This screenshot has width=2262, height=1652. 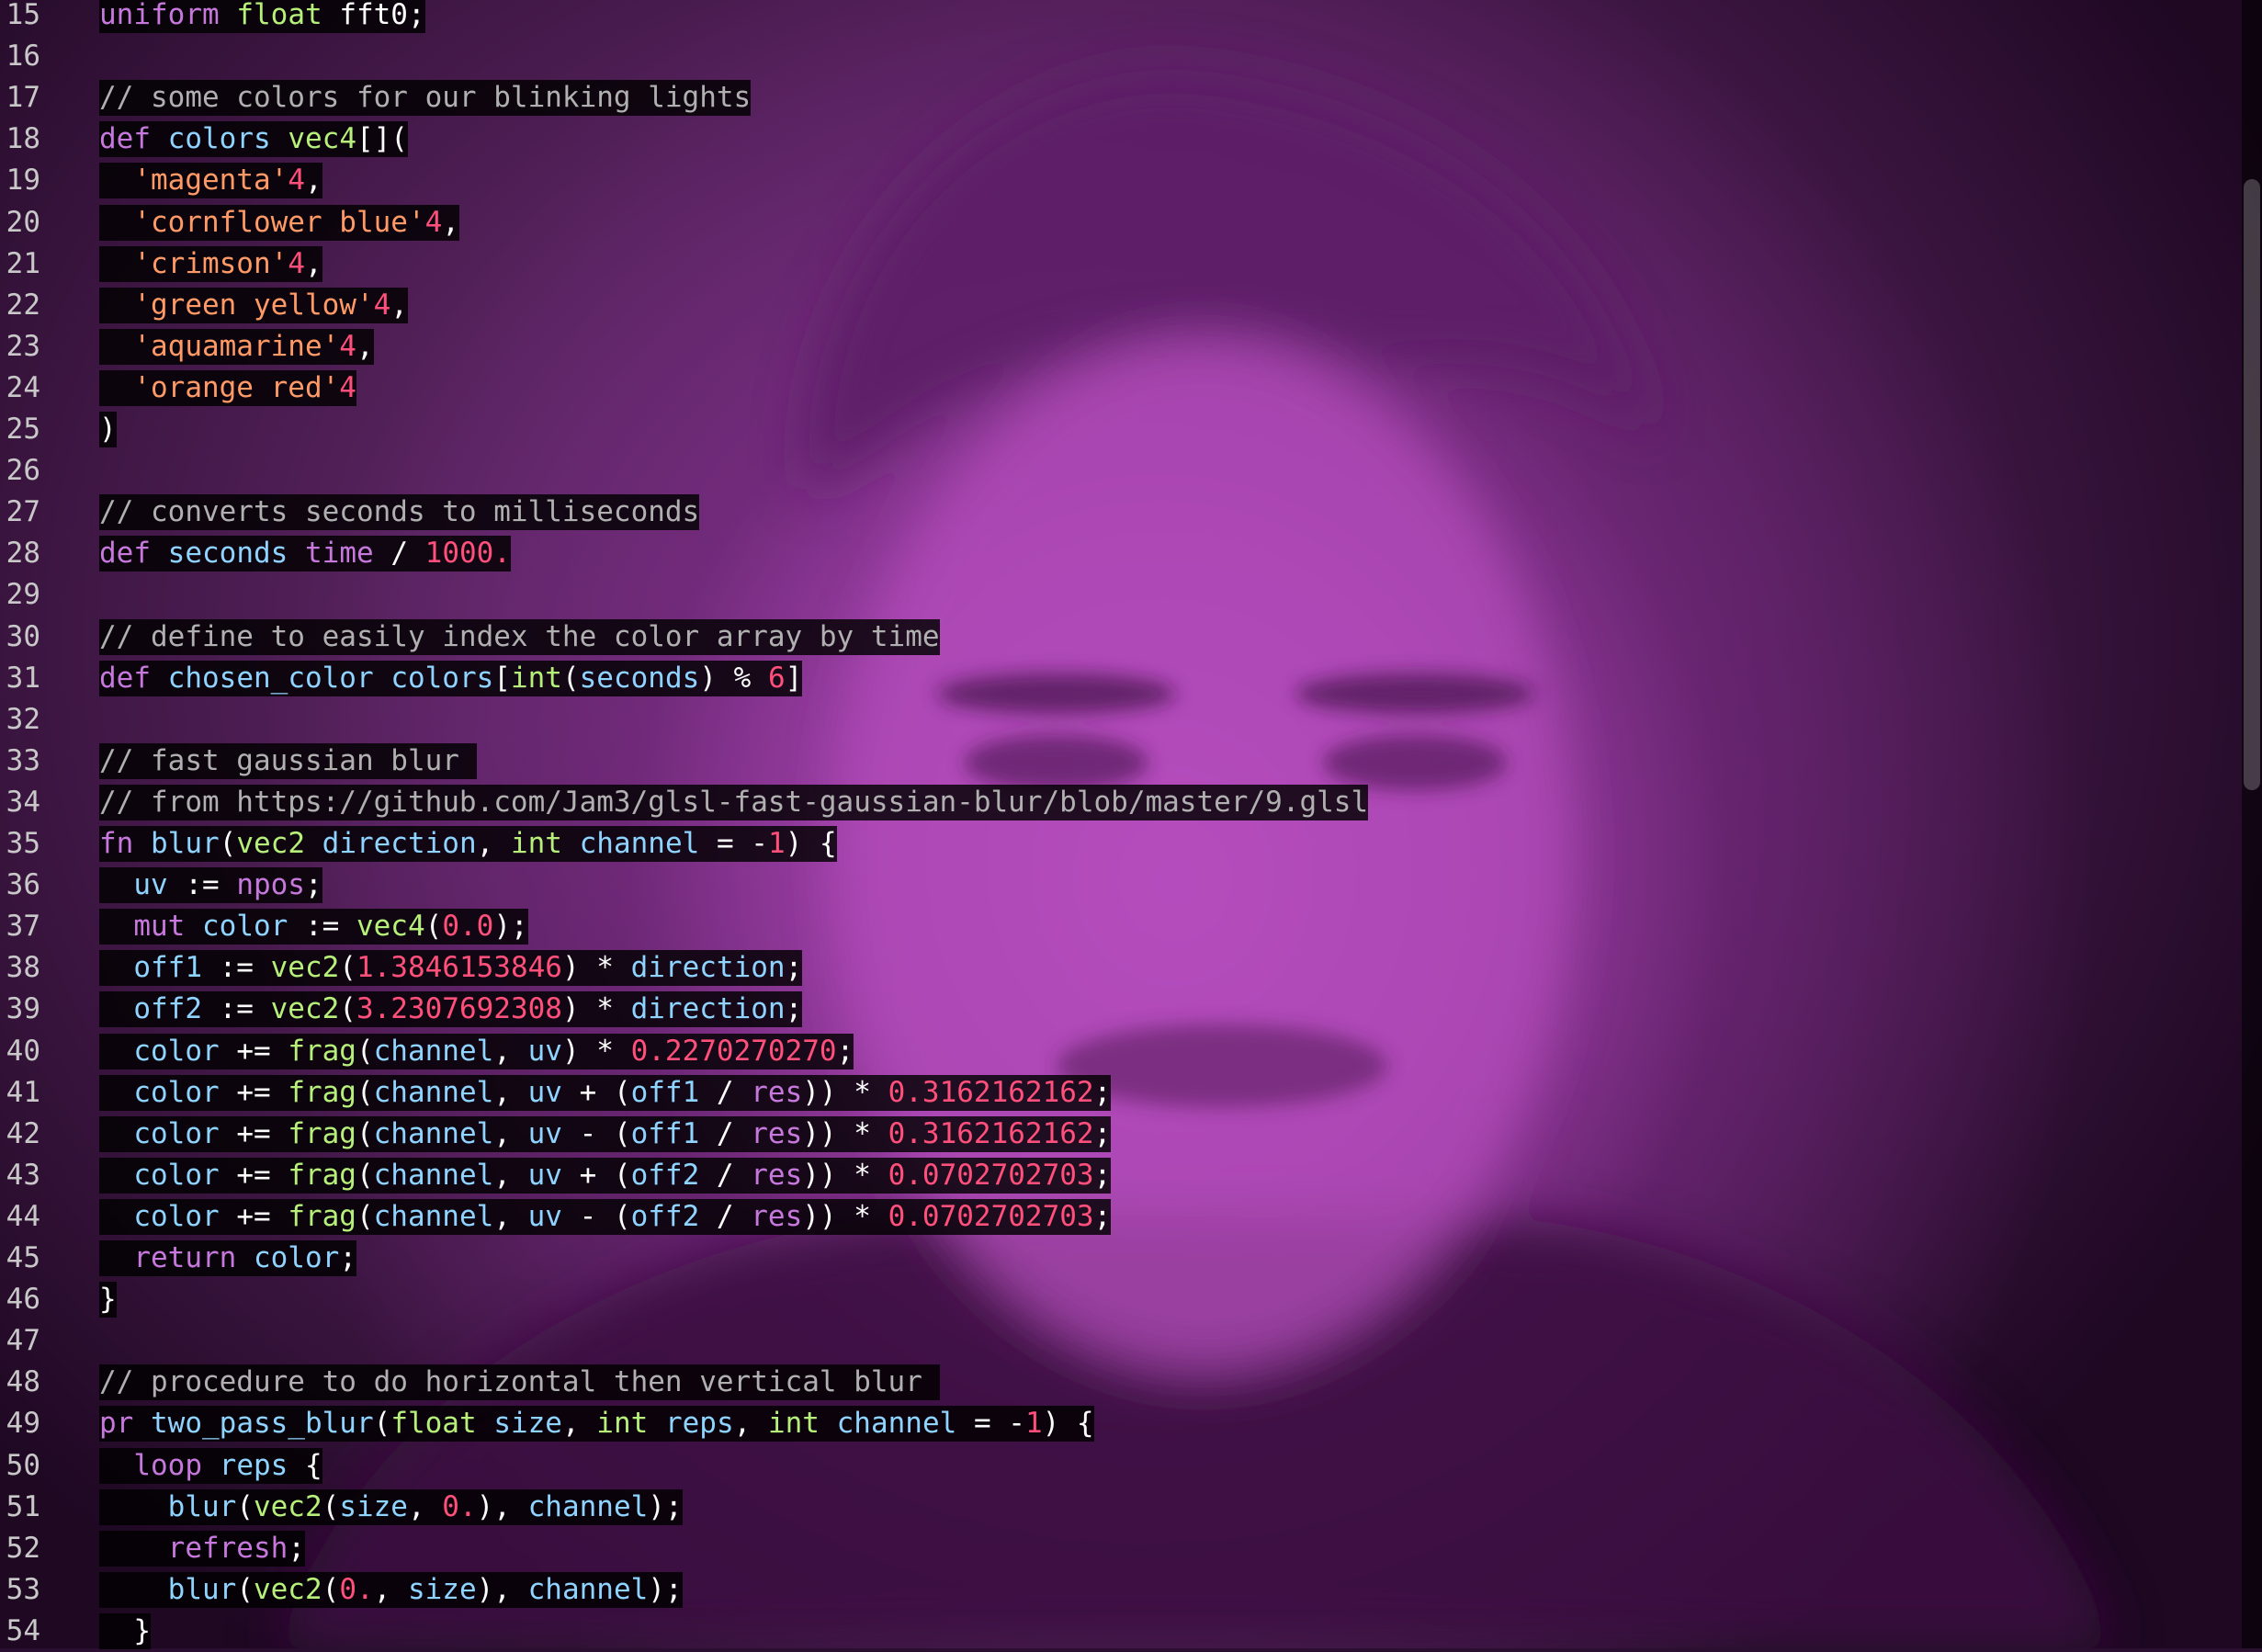 I want to click on code-token: two_pass_blur, so click(x=262, y=1423).